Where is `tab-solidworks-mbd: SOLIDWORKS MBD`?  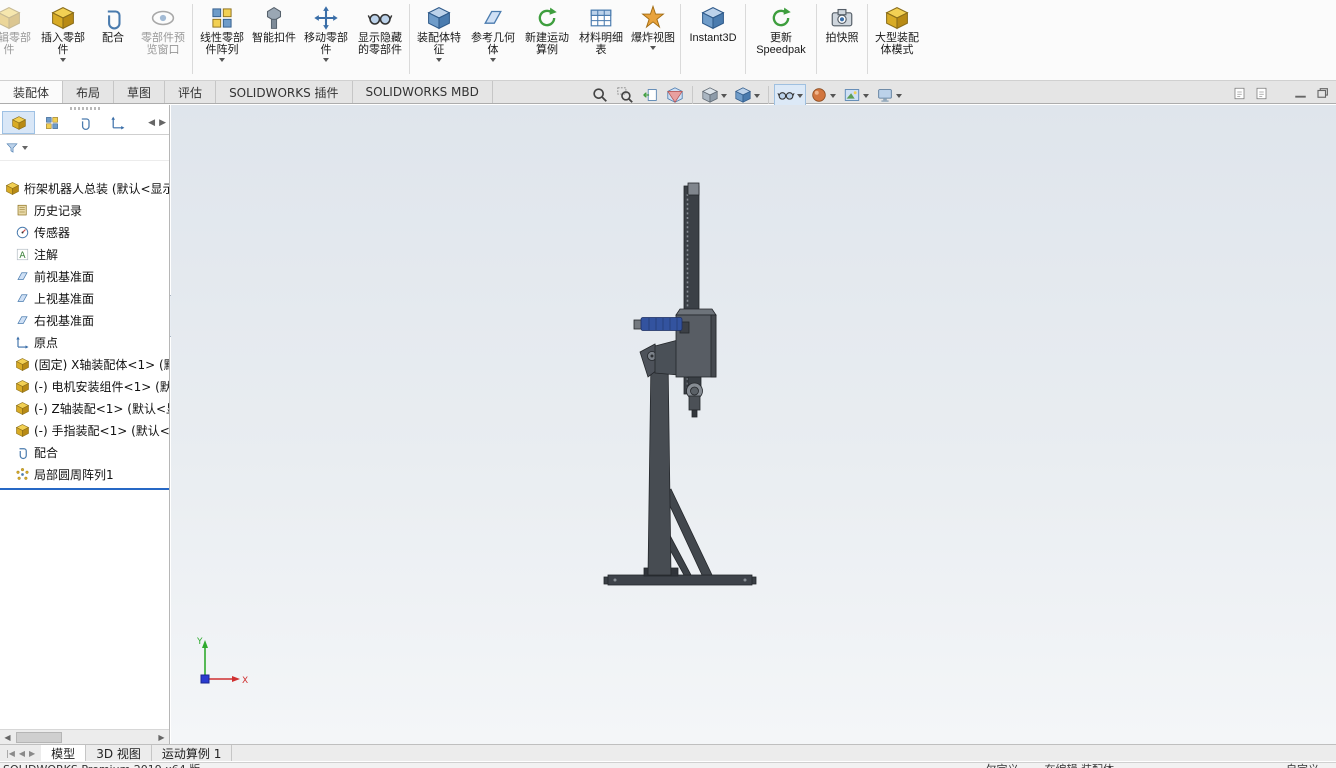
tab-solidworks-mbd: SOLIDWORKS MBD is located at coordinates (423, 92).